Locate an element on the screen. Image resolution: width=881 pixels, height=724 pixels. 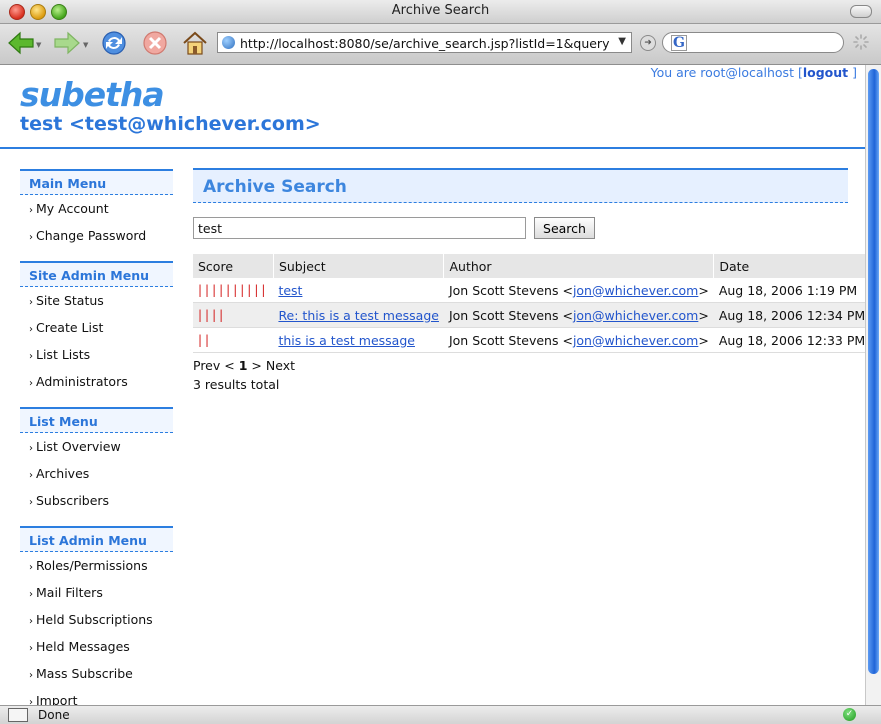
sidebar-item-site-status: › Site Status is located at coordinates (96, 300).